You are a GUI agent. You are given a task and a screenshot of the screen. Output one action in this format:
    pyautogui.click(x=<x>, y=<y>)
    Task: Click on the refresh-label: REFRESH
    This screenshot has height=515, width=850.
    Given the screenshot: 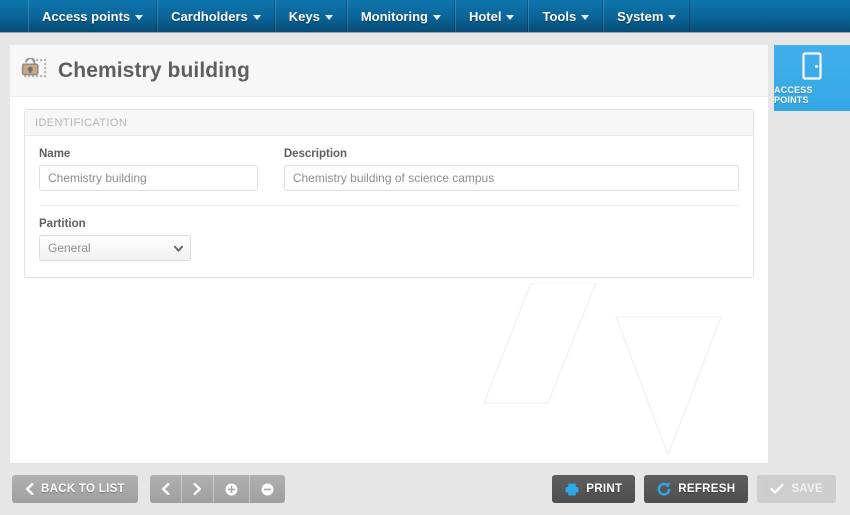 What is the action you would take?
    pyautogui.click(x=707, y=489)
    